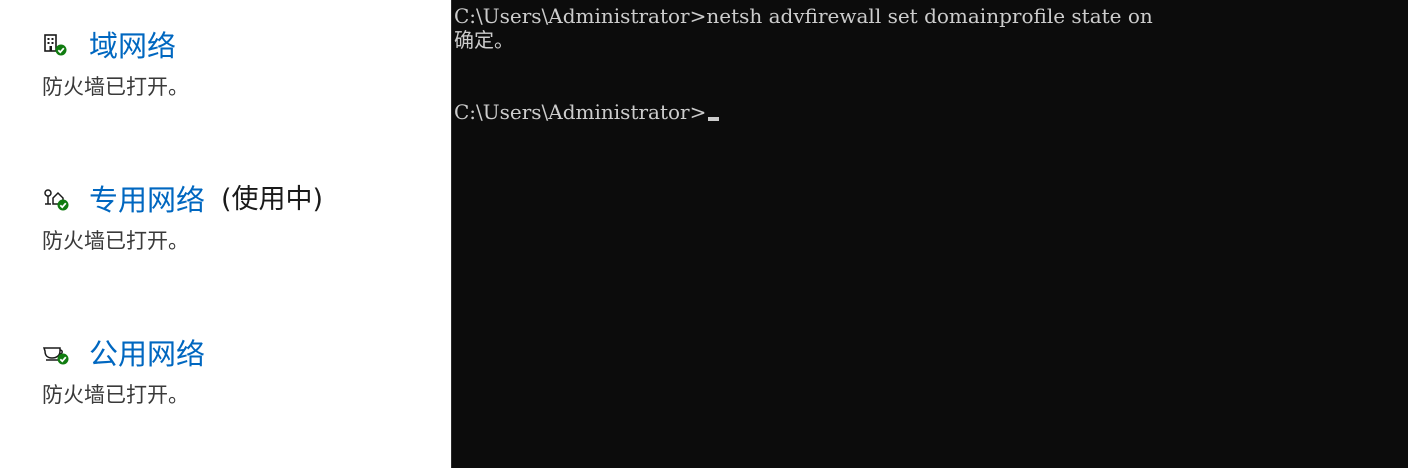  I want to click on domain-network-title-row: 域网络, so click(115, 46).